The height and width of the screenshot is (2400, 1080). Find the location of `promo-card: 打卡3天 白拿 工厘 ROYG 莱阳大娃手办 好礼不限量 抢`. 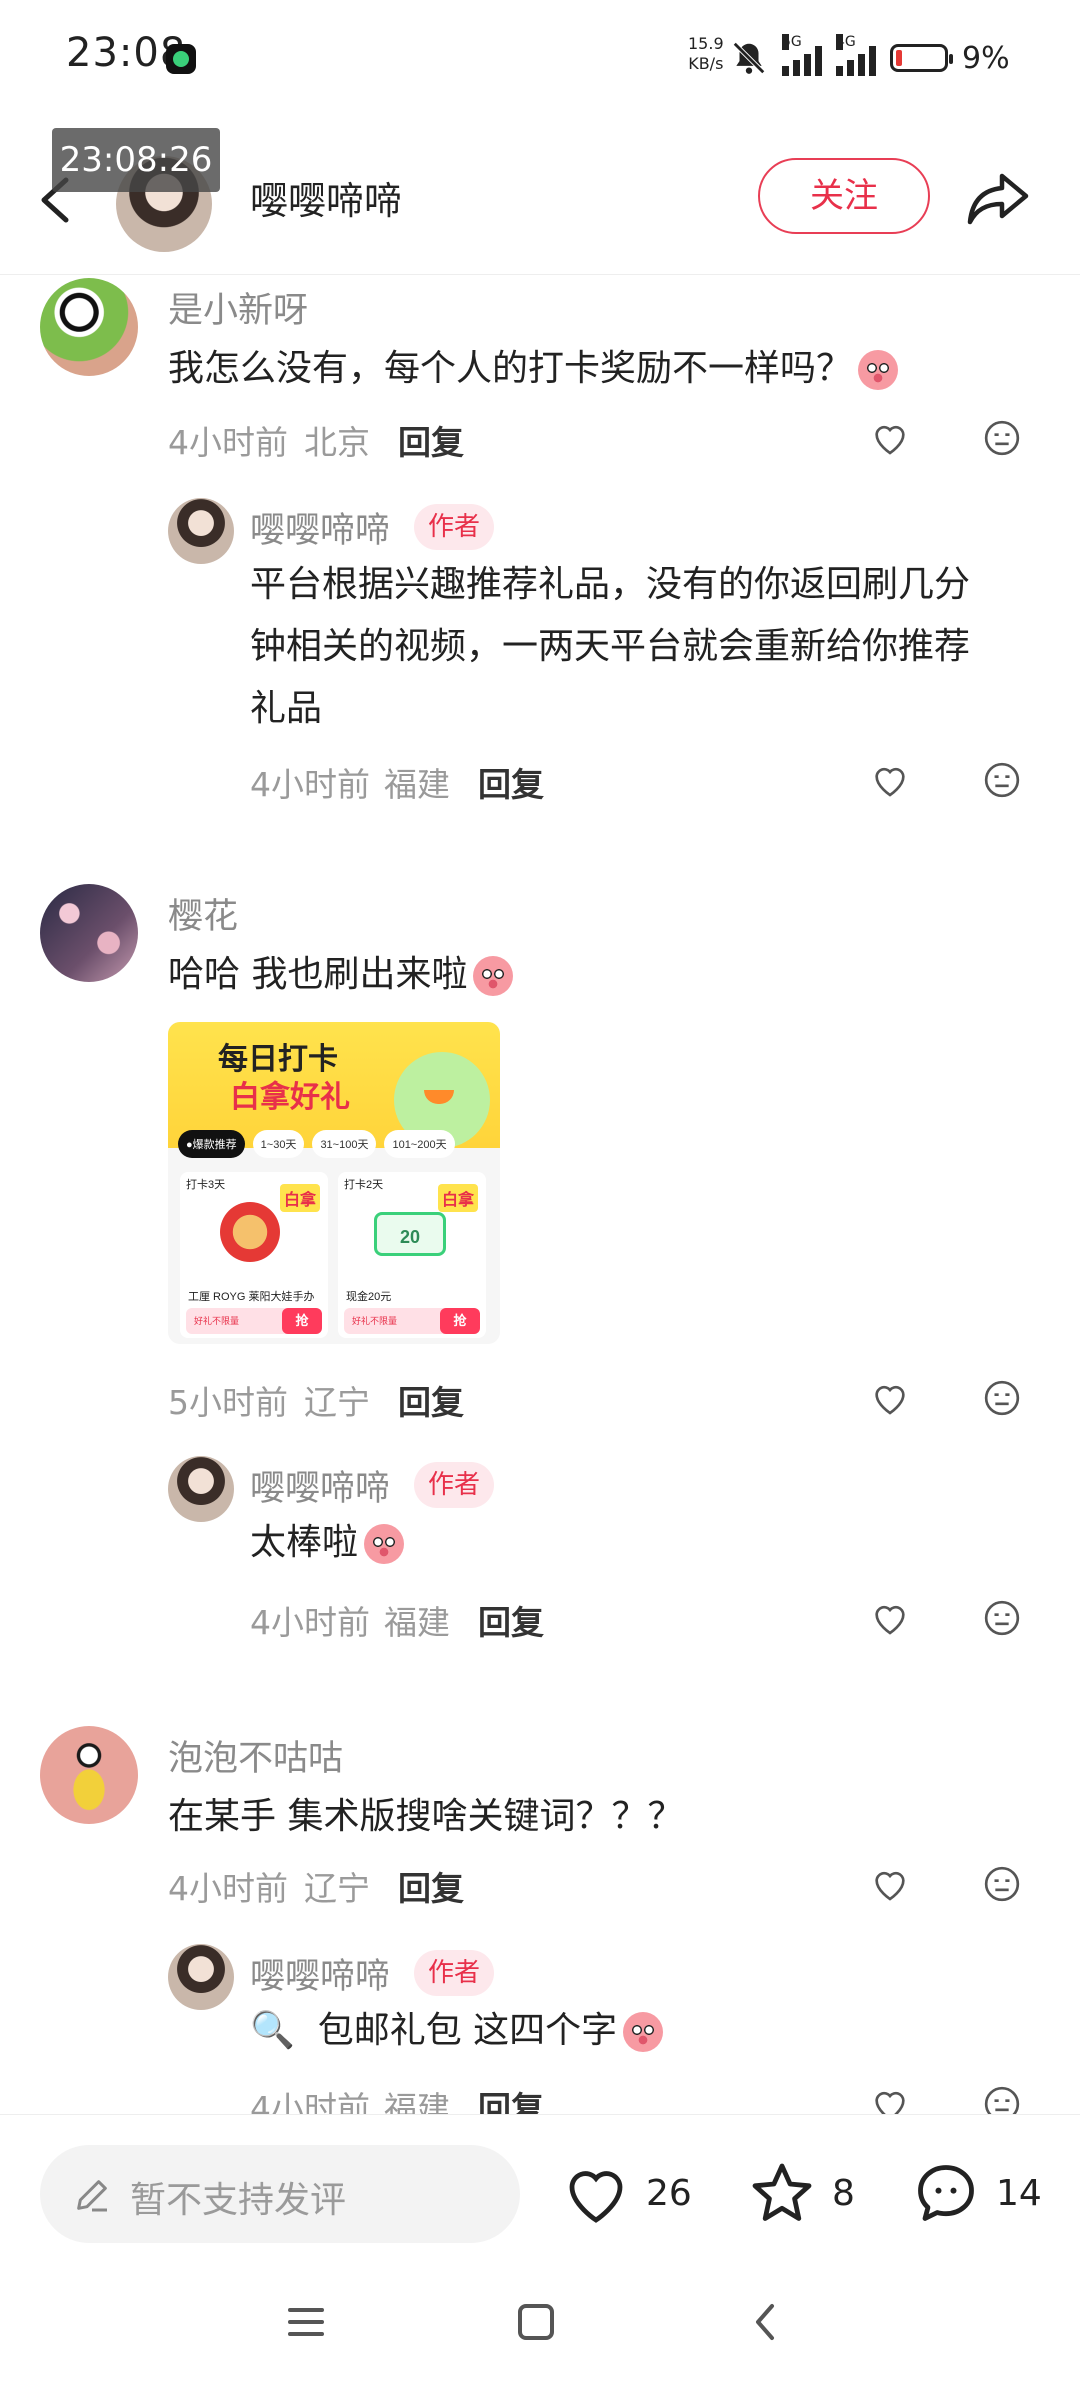

promo-card: 打卡3天 白拿 工厘 ROYG 莱阳大娃手办 好礼不限量 抢 is located at coordinates (254, 1255).